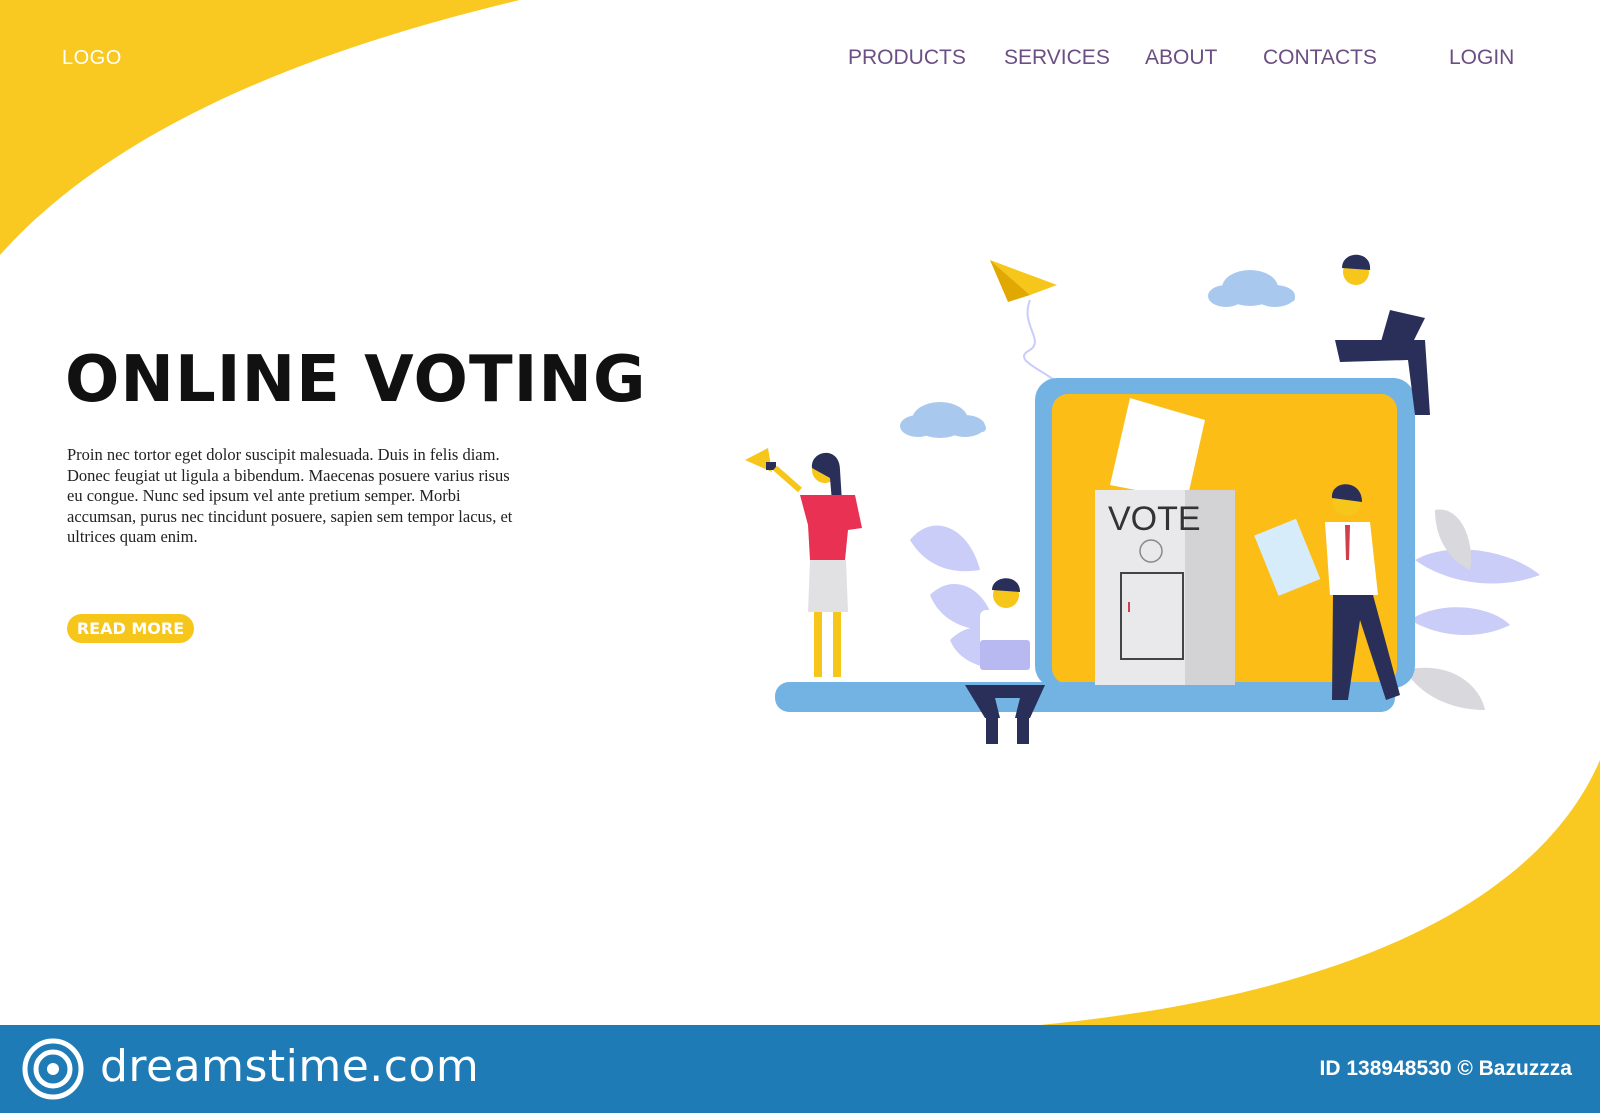 The height and width of the screenshot is (1113, 1600). Describe the element at coordinates (356, 380) in the screenshot. I see `hero-title: ONLINE VOTING` at that location.